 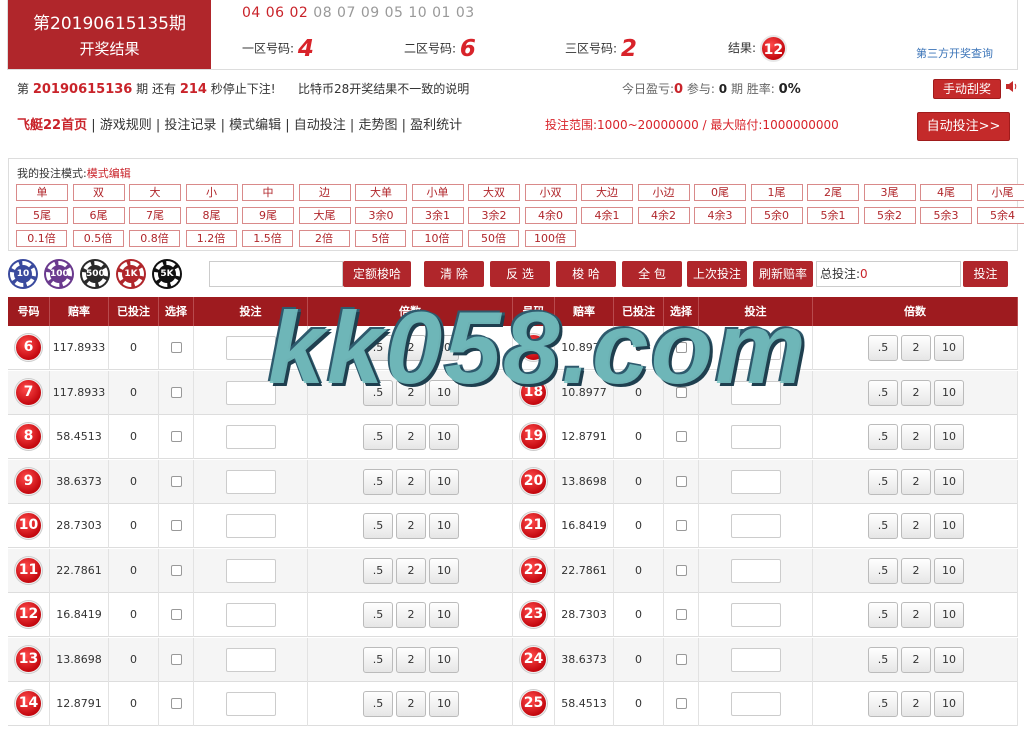 What do you see at coordinates (42, 192) in the screenshot?
I see `mode-button: 单` at bounding box center [42, 192].